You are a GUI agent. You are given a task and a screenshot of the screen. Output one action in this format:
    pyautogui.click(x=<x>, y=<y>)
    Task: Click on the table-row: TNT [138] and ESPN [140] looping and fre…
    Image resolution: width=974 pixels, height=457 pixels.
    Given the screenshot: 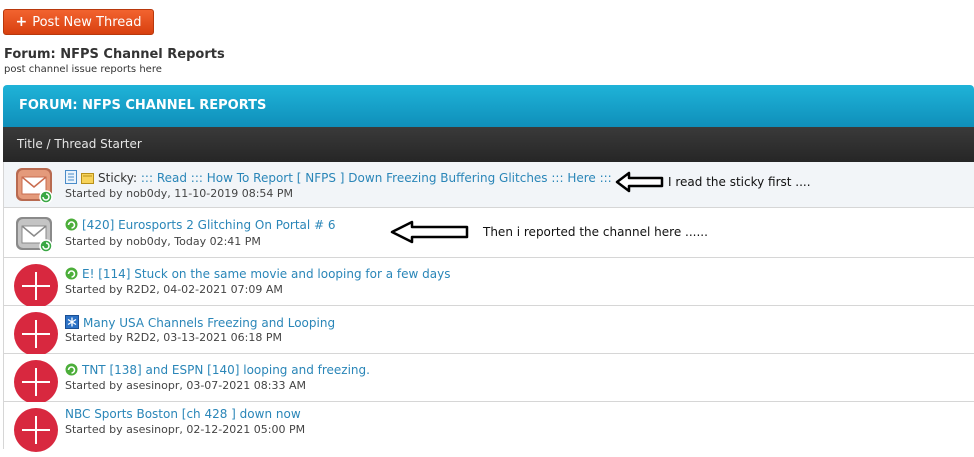 What is the action you would take?
    pyautogui.click(x=488, y=379)
    